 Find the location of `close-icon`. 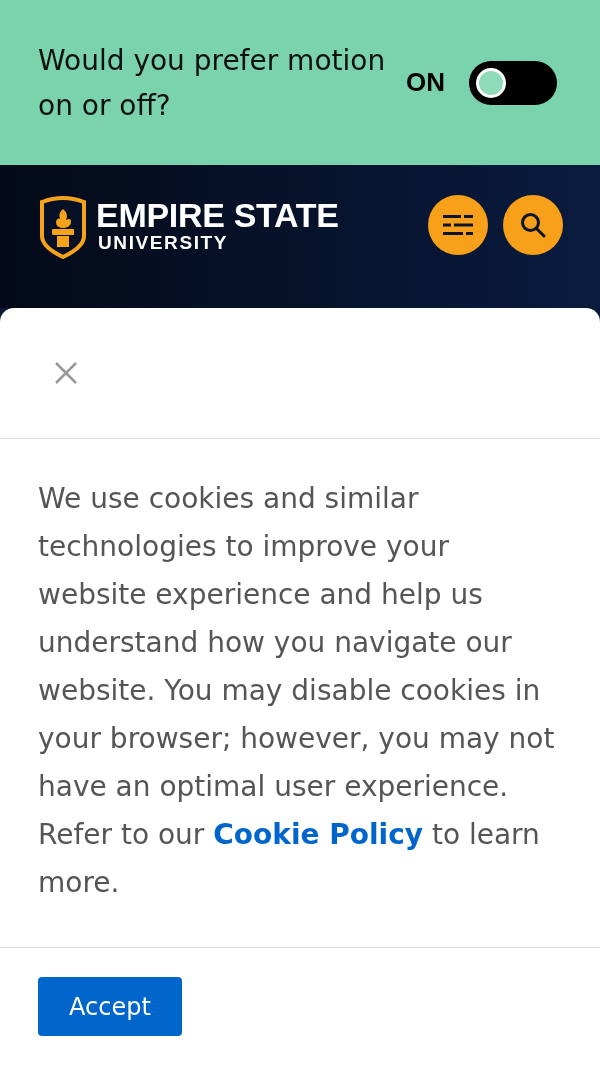

close-icon is located at coordinates (66, 373).